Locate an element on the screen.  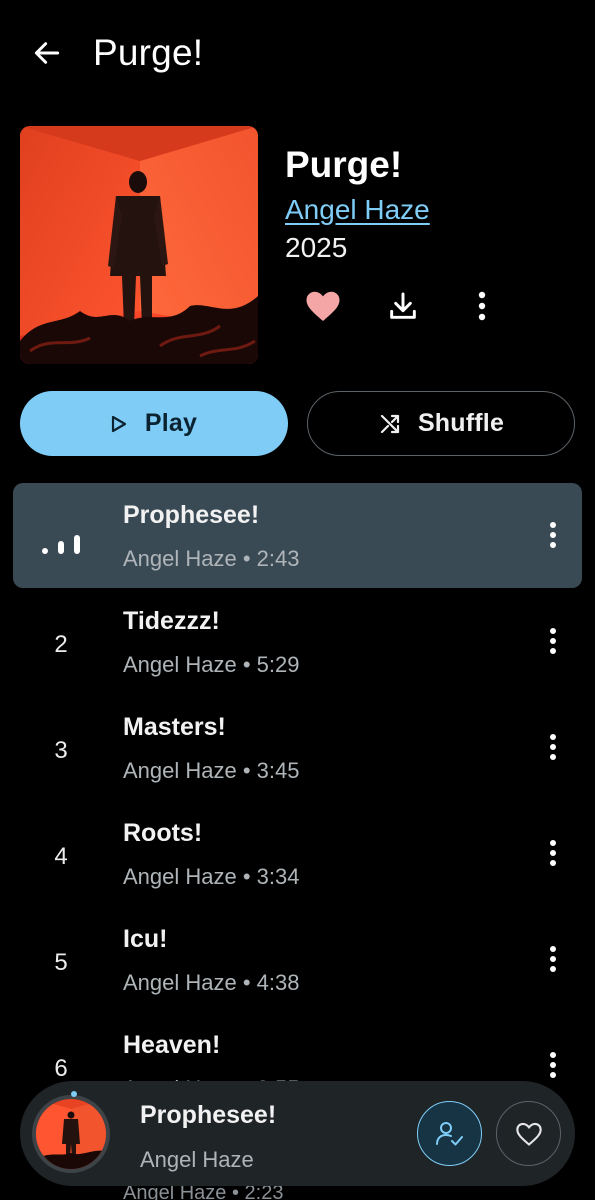
track-number: 4 is located at coordinates (61, 856).